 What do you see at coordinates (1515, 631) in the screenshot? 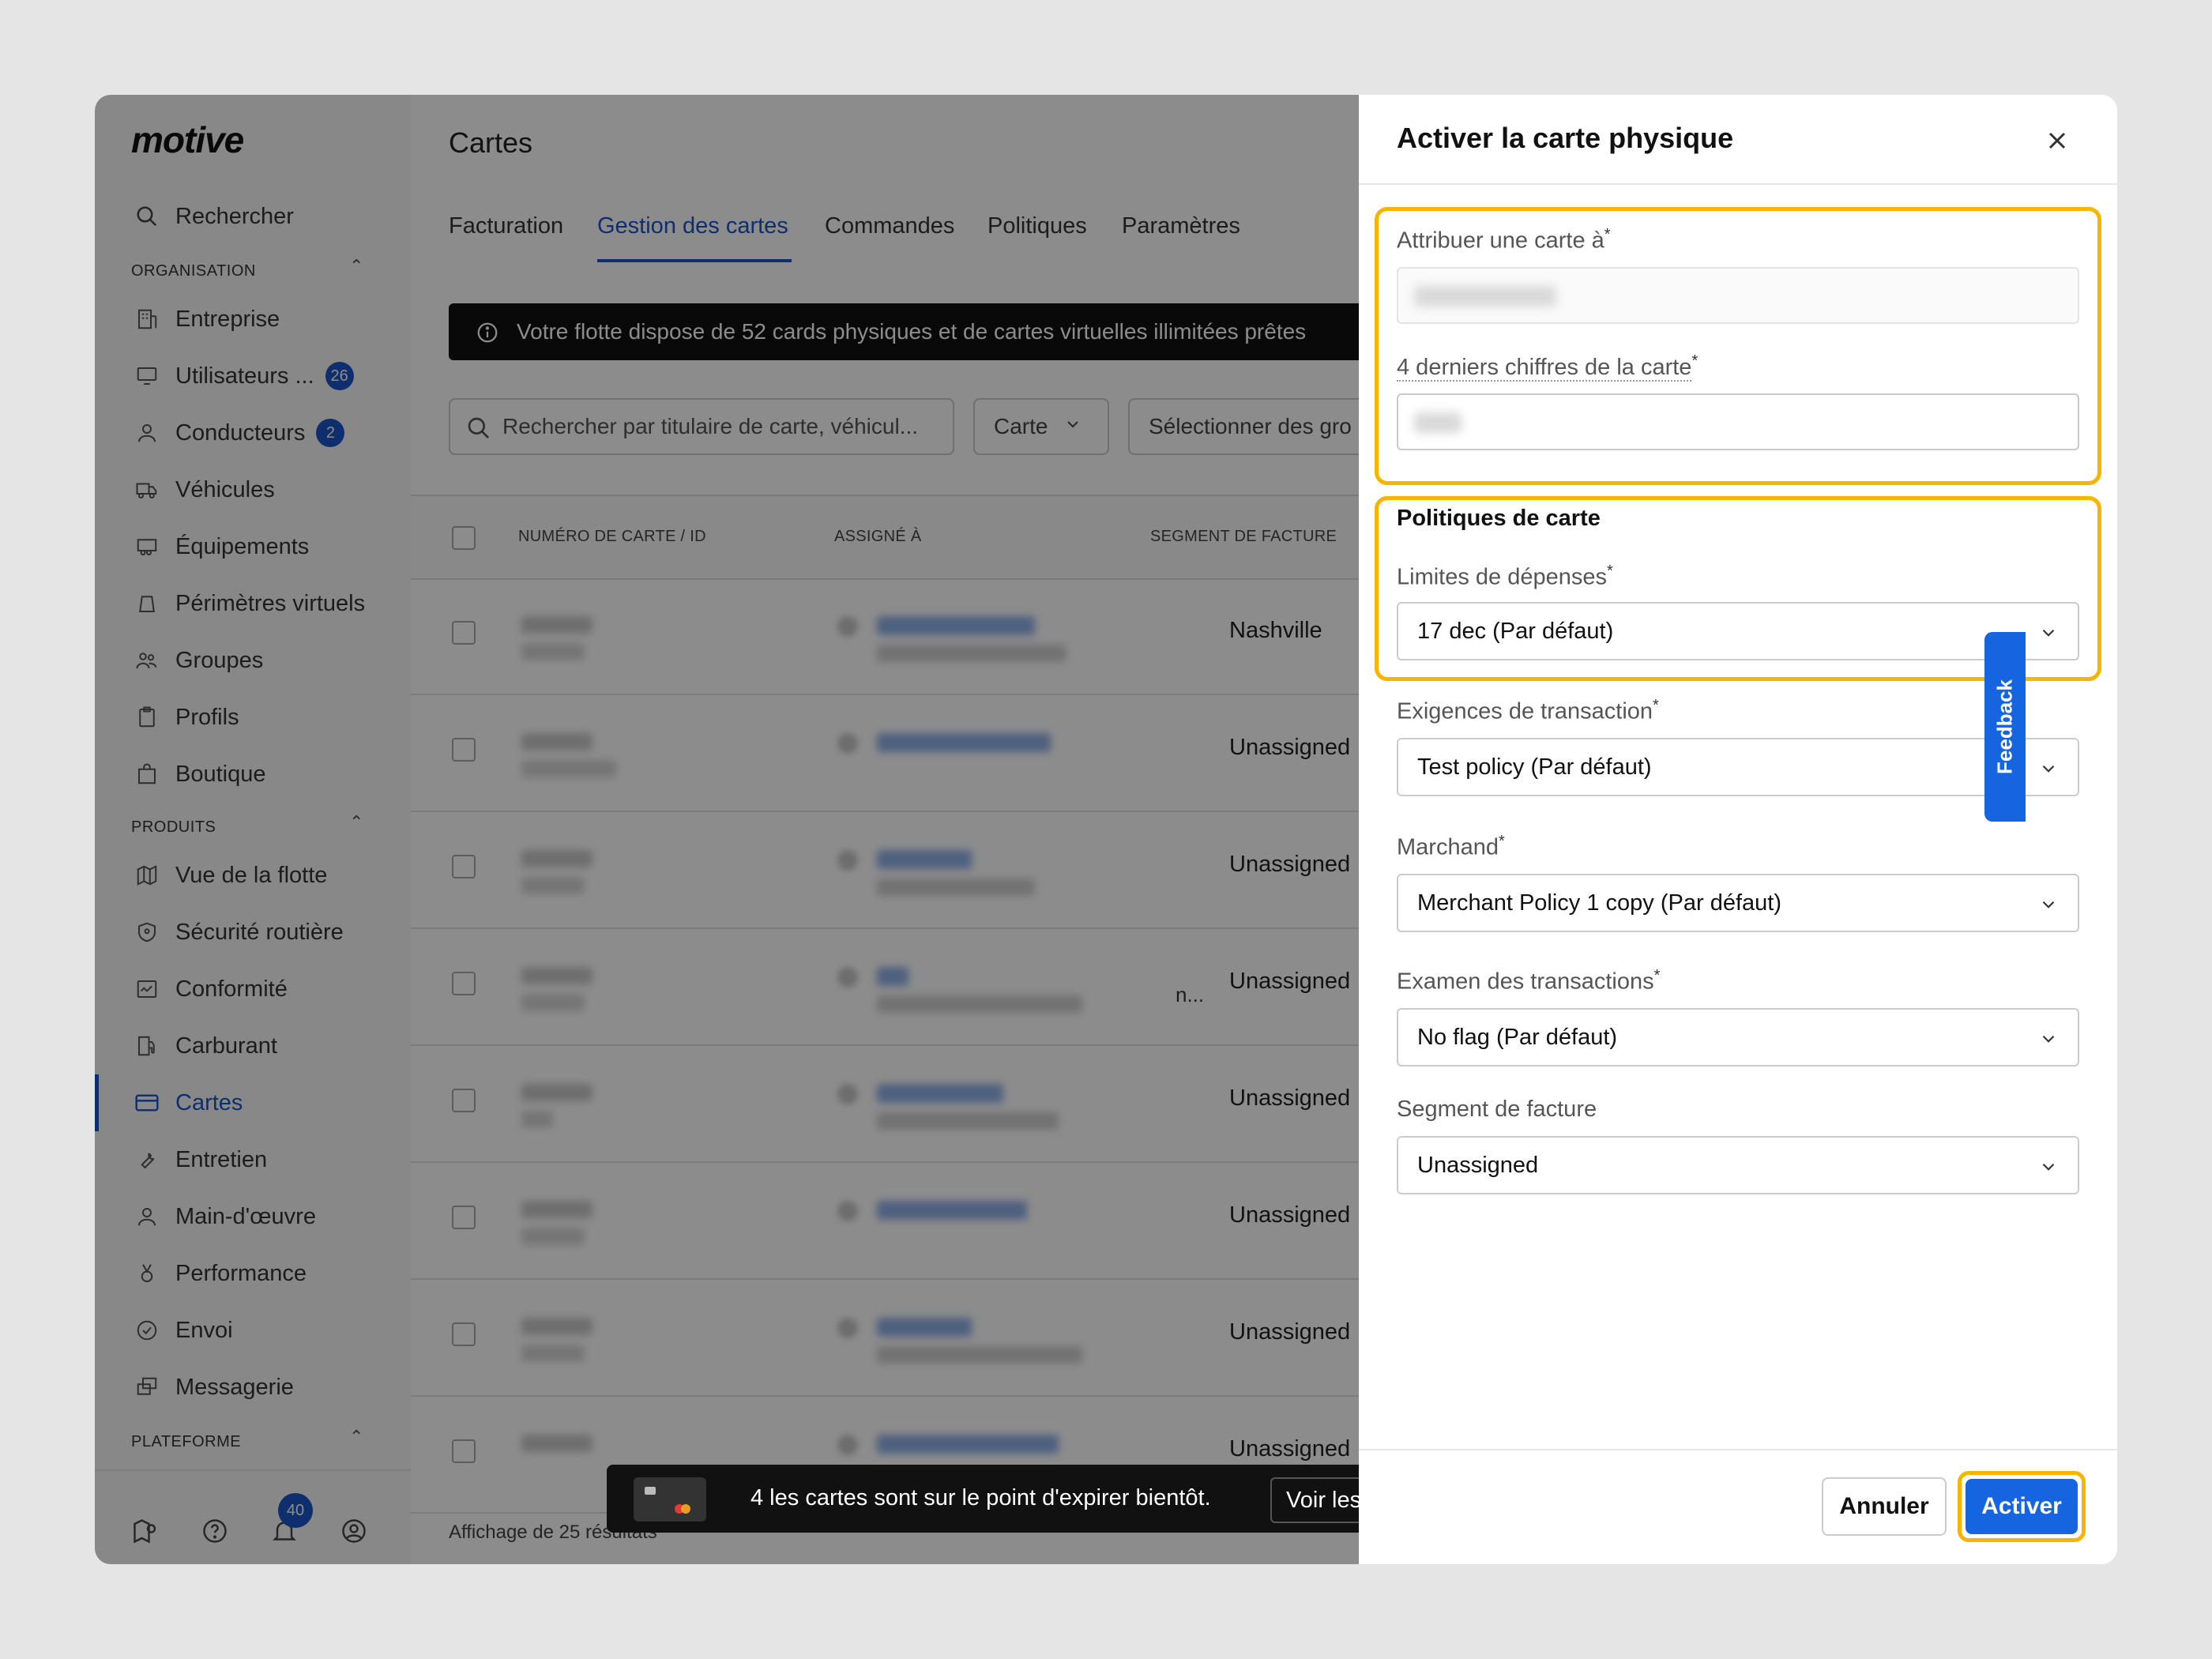
I see `select-value: 17 dec (Par défaut)` at bounding box center [1515, 631].